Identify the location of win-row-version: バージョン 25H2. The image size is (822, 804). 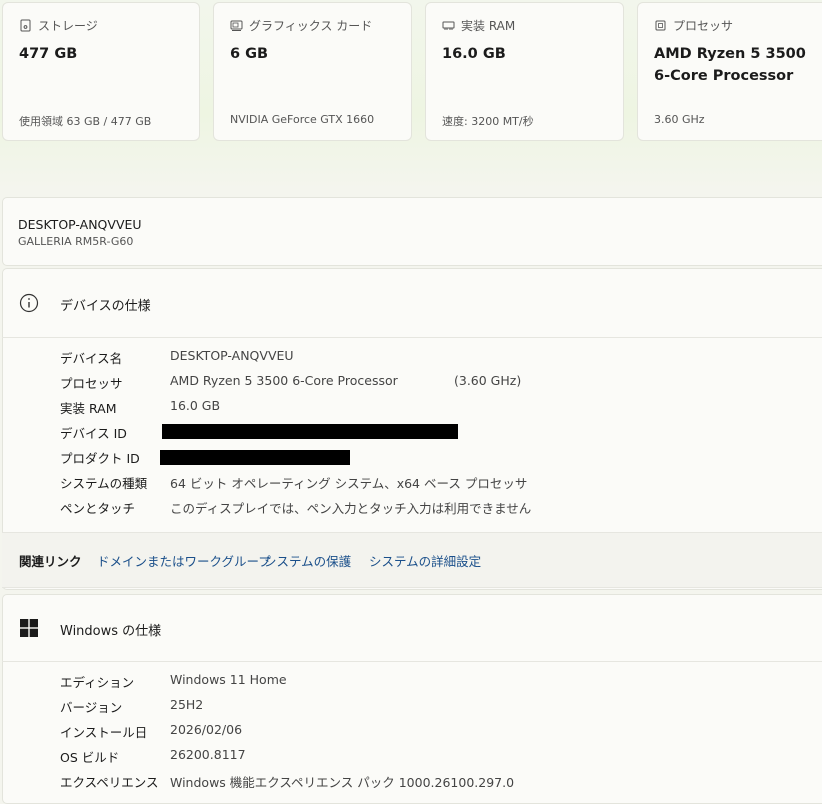
(440, 708).